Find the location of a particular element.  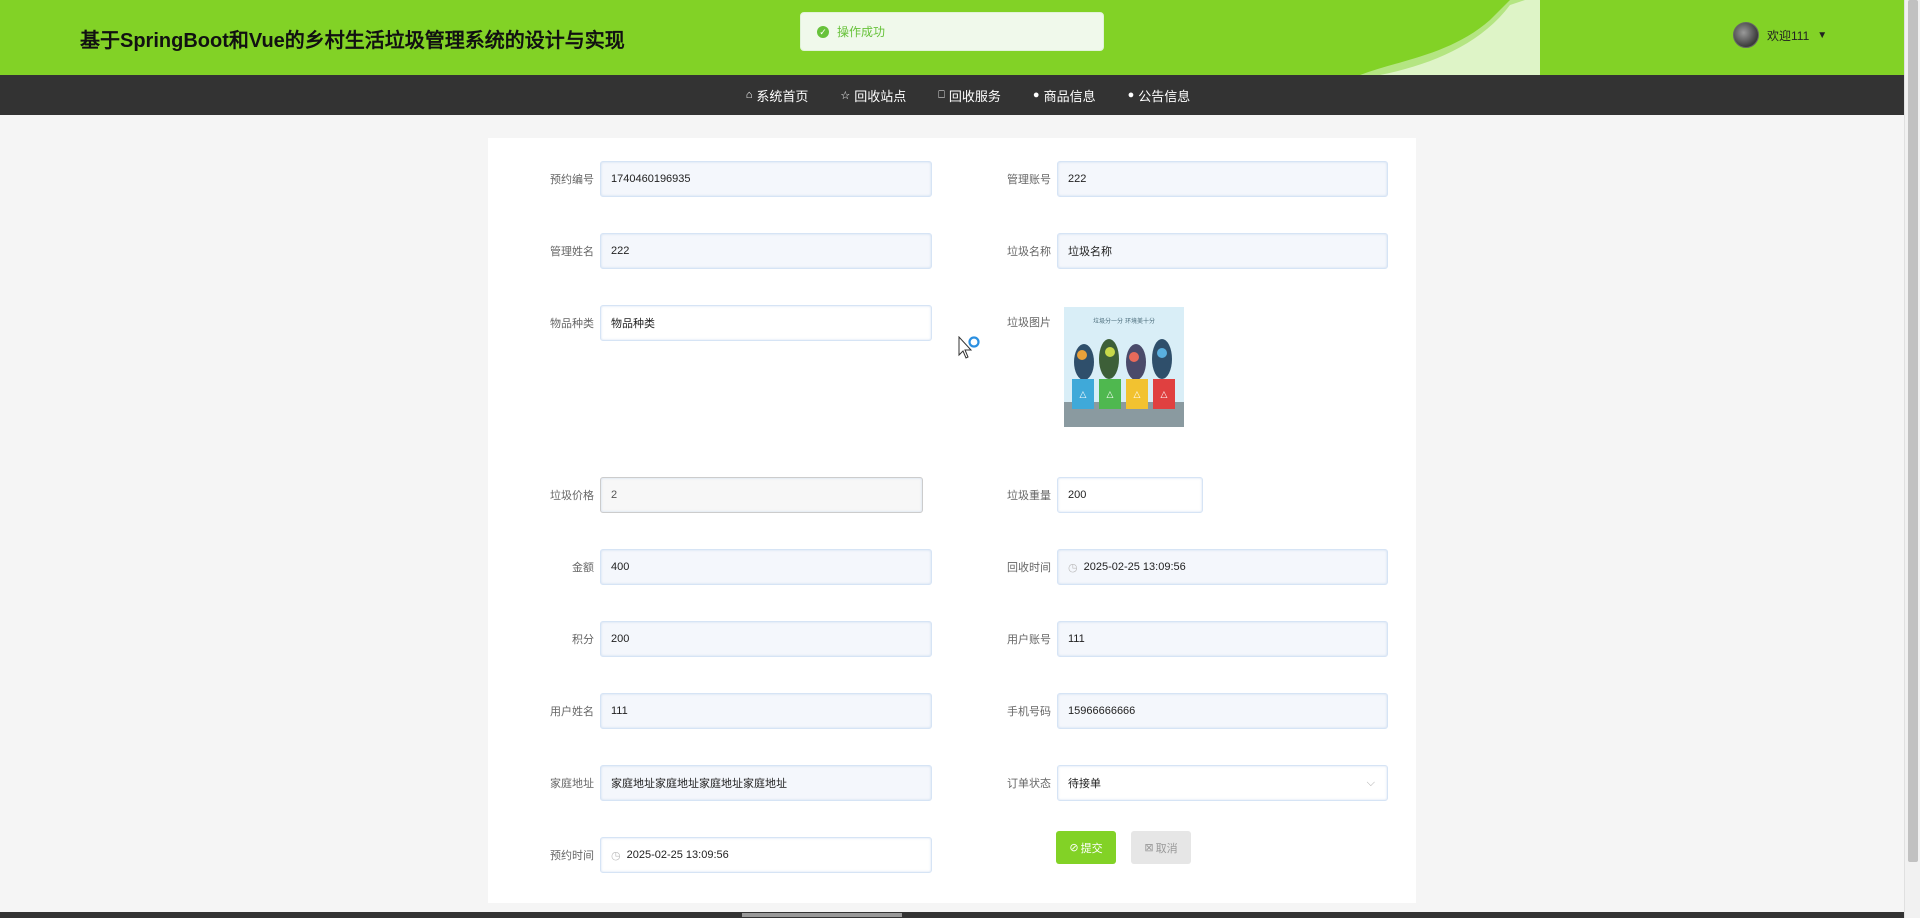

field-label: 物品种类 is located at coordinates (572, 324).